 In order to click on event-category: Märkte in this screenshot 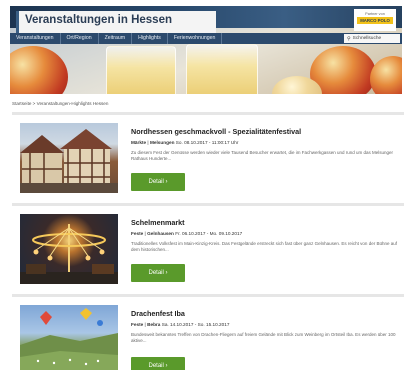, I will do `click(139, 142)`.